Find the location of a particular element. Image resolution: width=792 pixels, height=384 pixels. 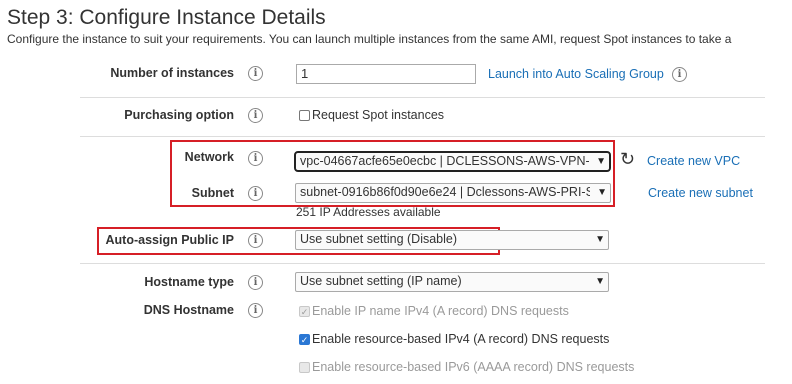

launch-auto-scaling-link: Launch into Auto Scaling Group is located at coordinates (576, 74).